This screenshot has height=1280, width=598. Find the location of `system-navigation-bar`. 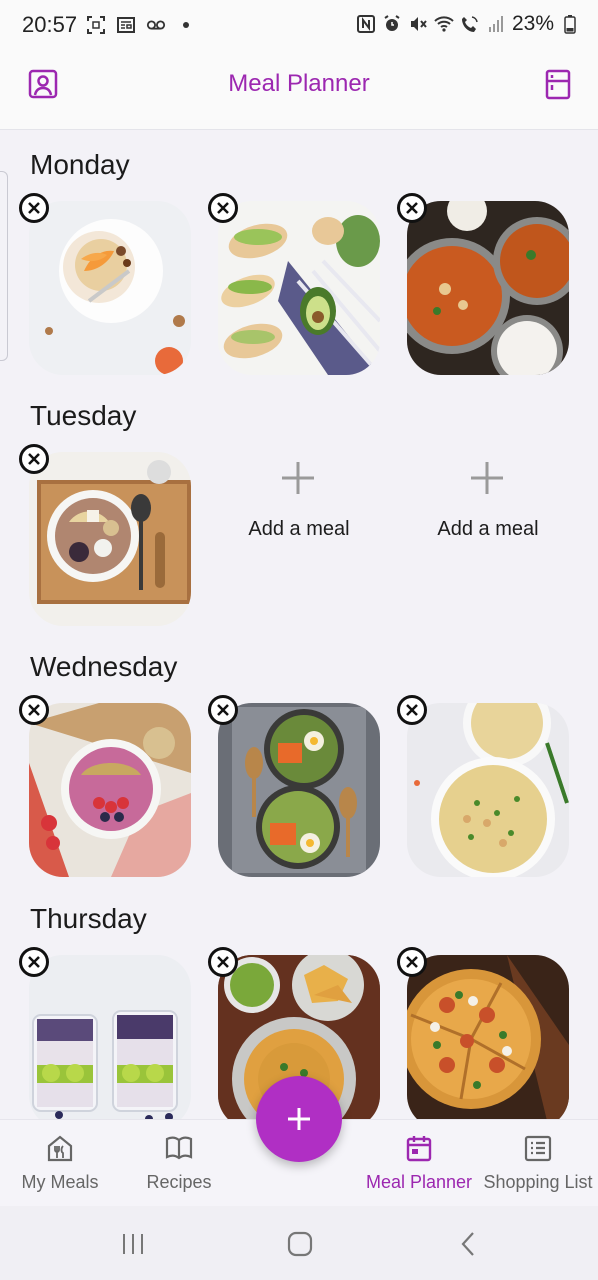

system-navigation-bar is located at coordinates (299, 1243).